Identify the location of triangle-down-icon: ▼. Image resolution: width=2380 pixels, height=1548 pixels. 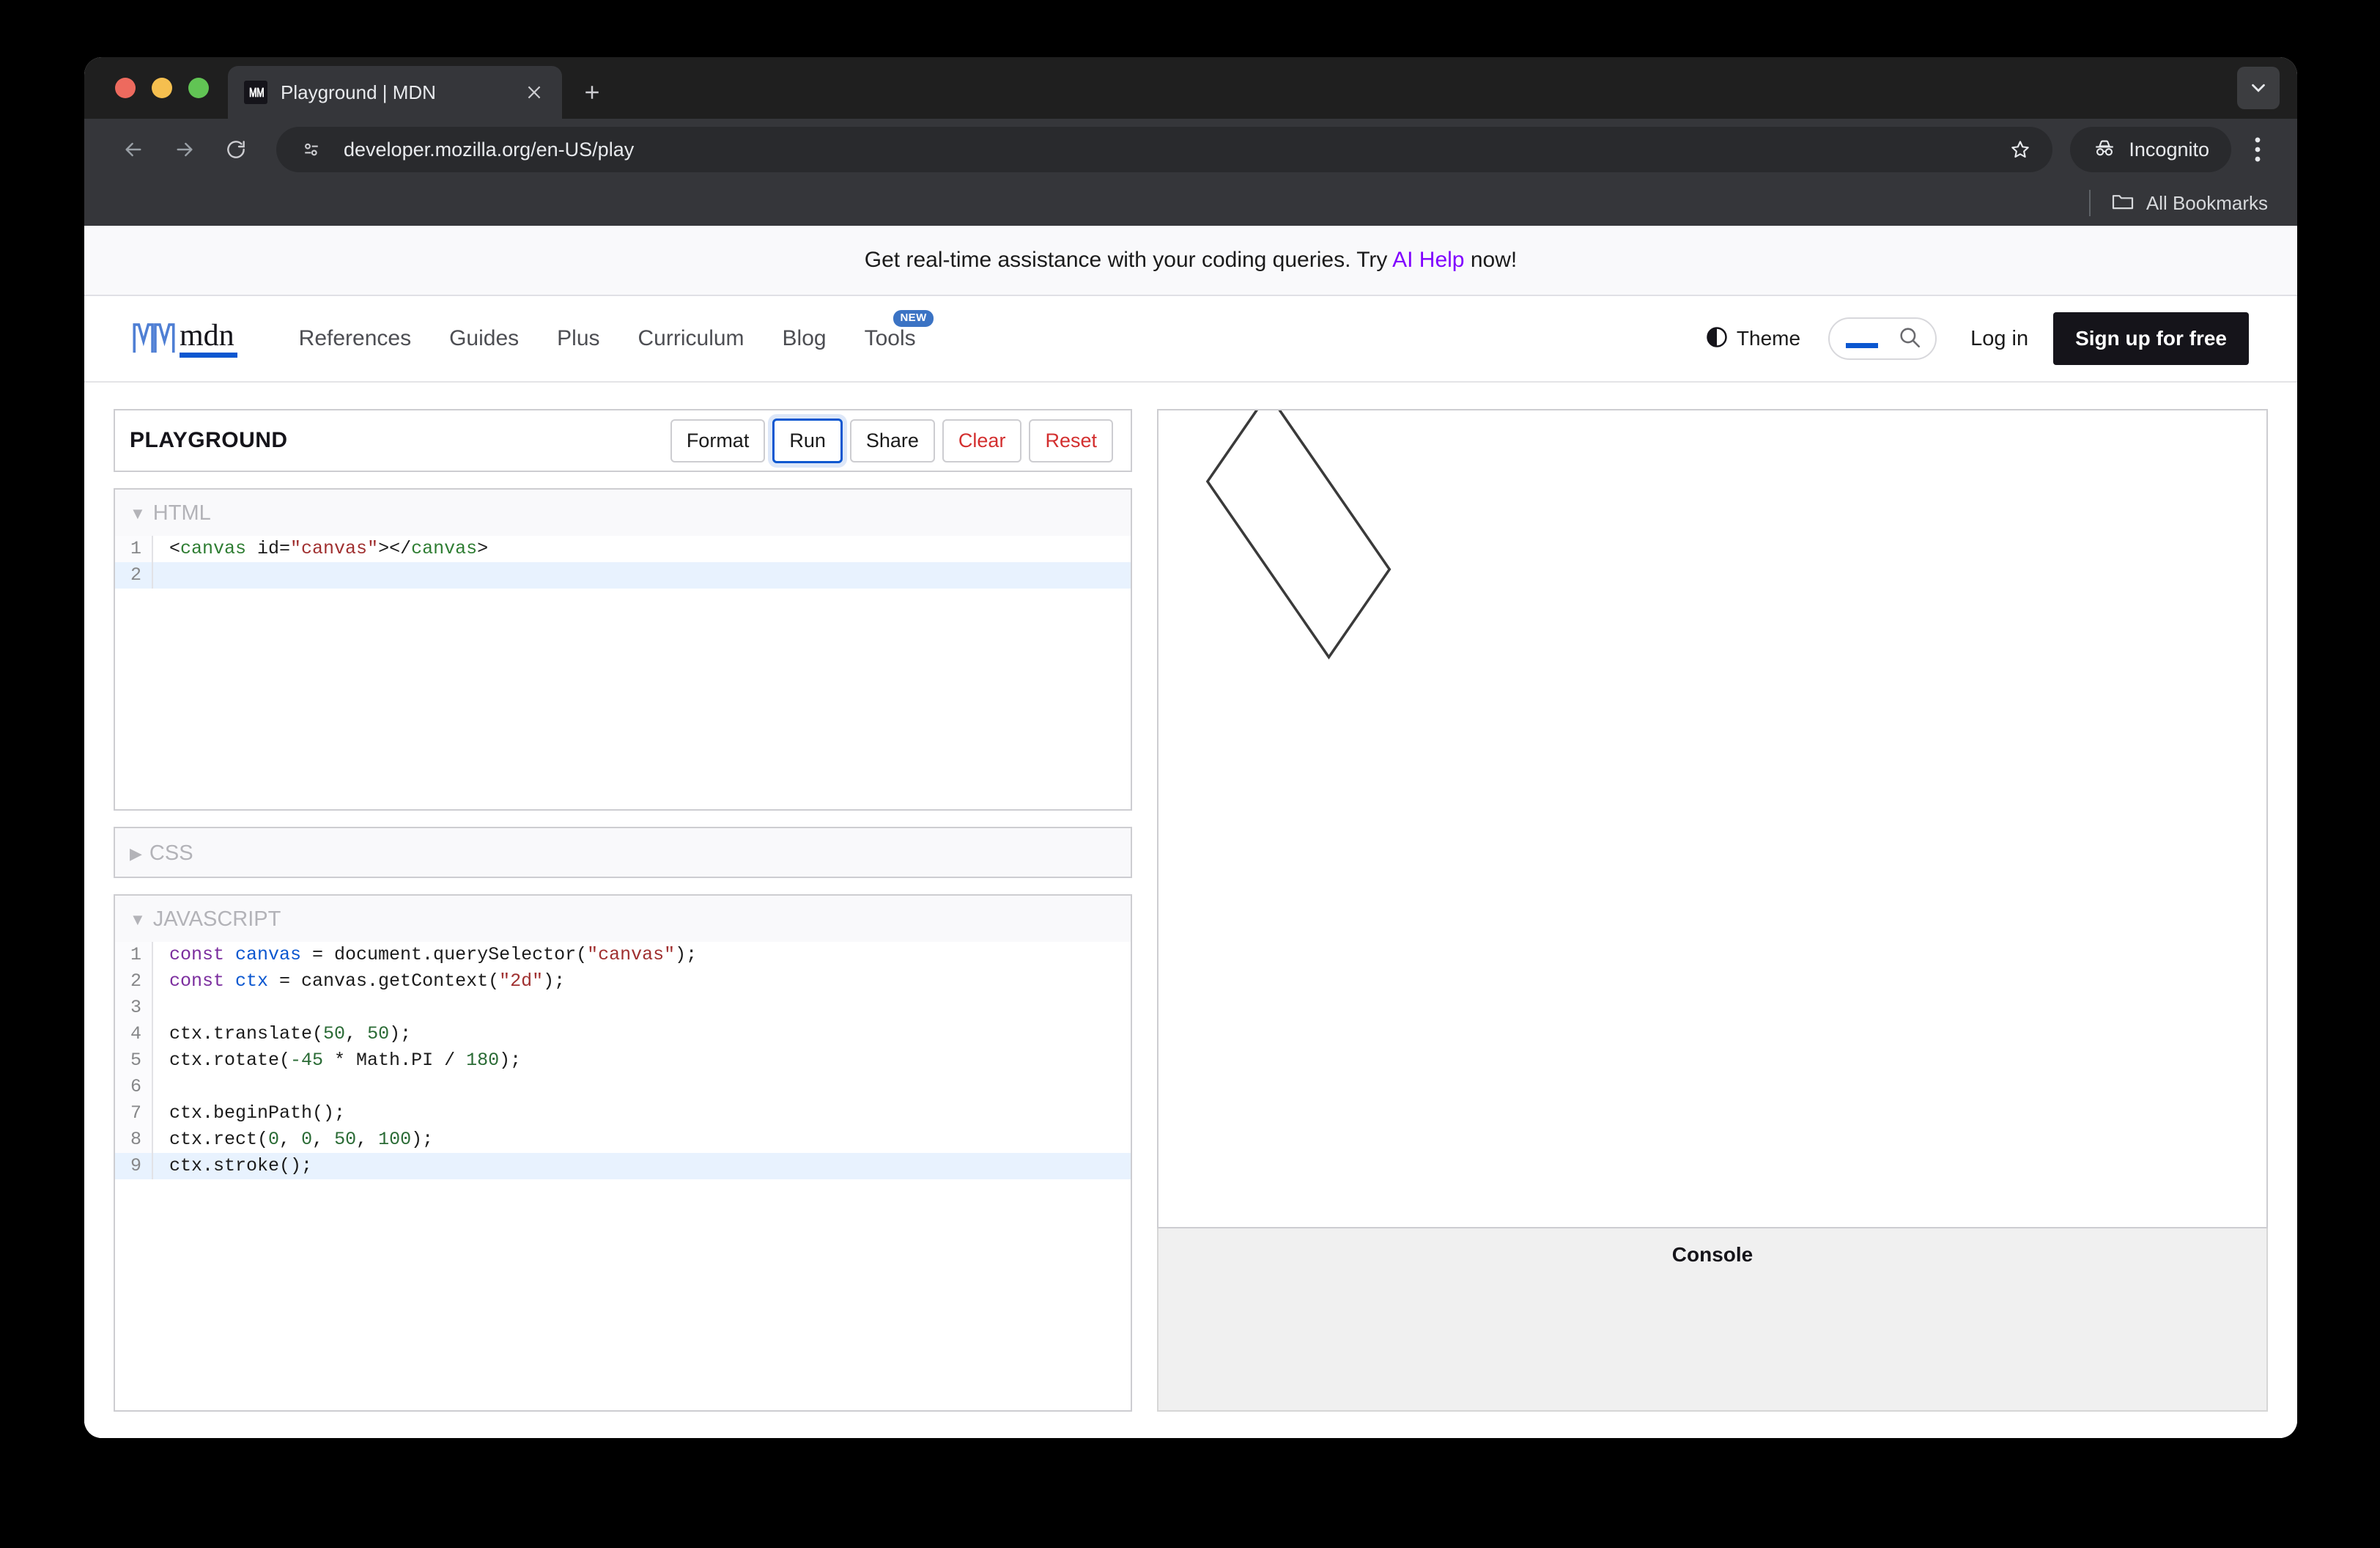
(138, 919).